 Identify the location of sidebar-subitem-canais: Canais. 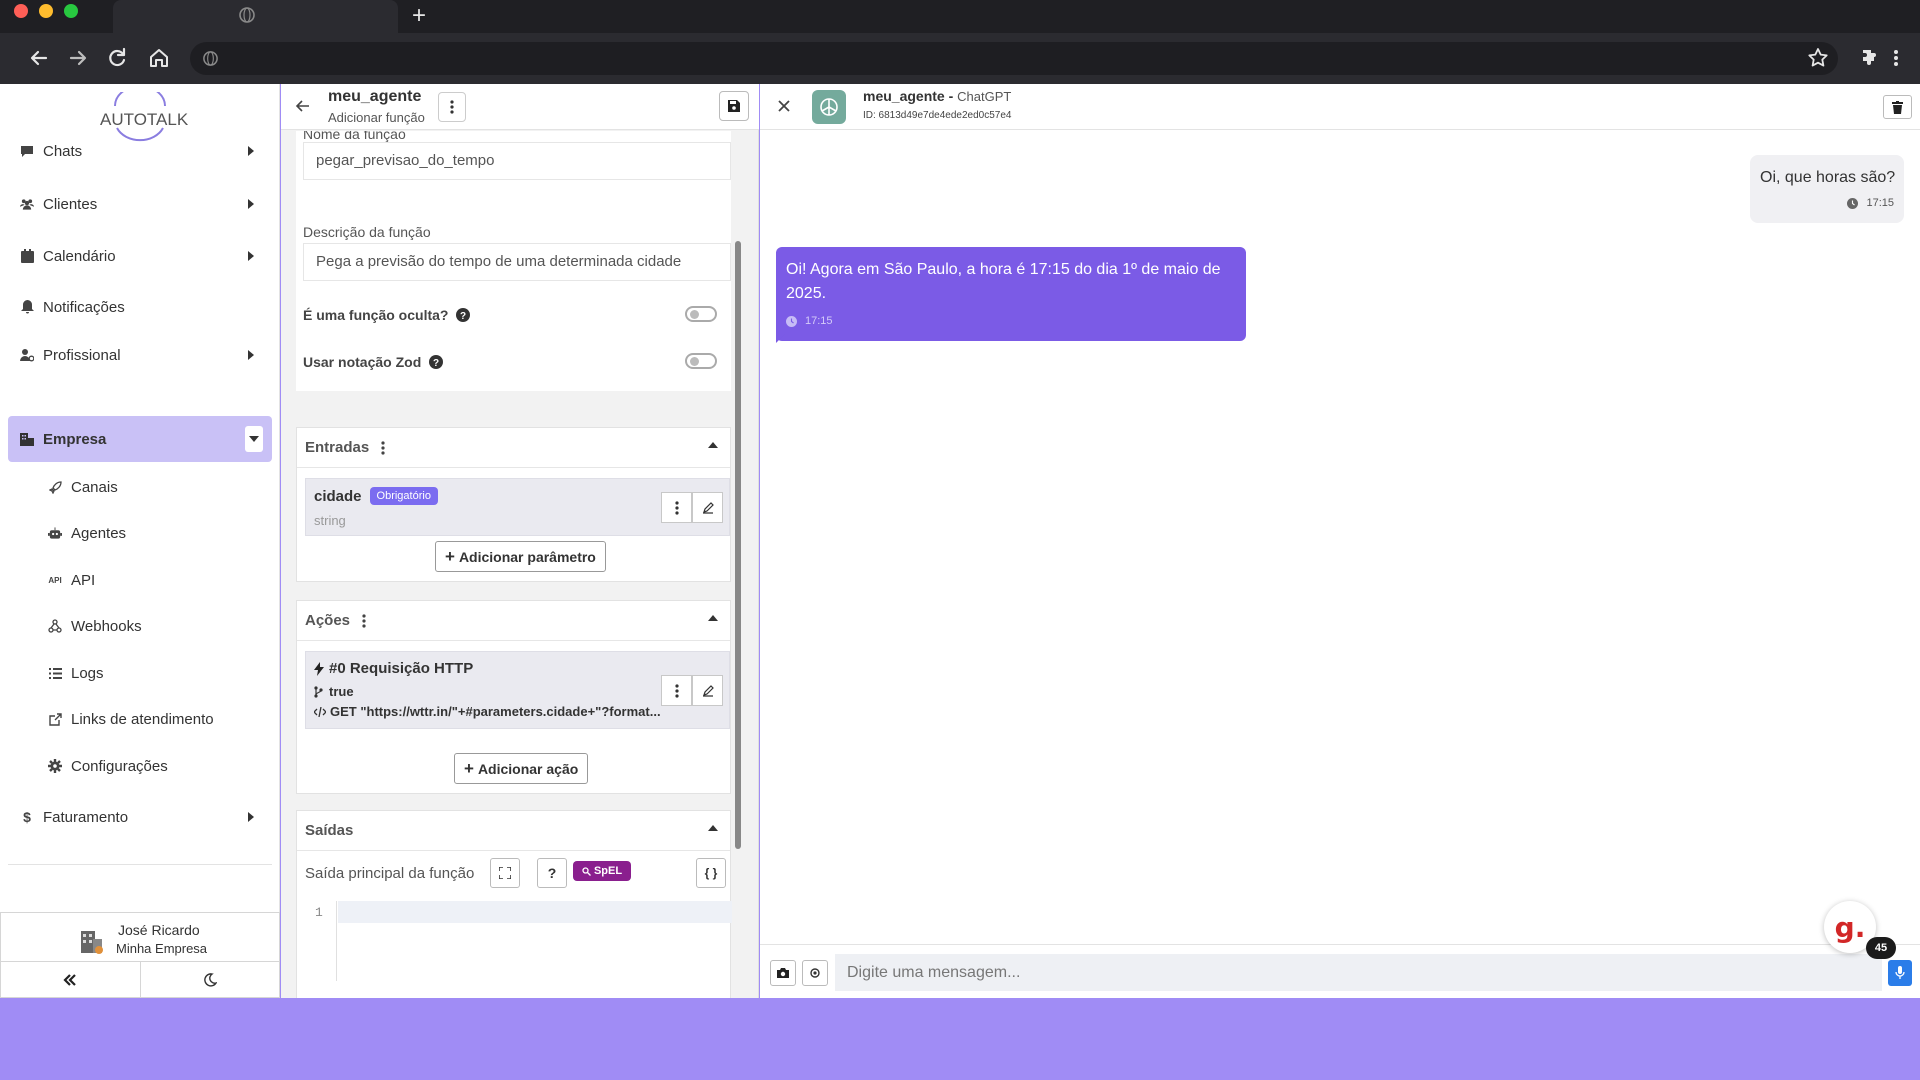
(83, 487).